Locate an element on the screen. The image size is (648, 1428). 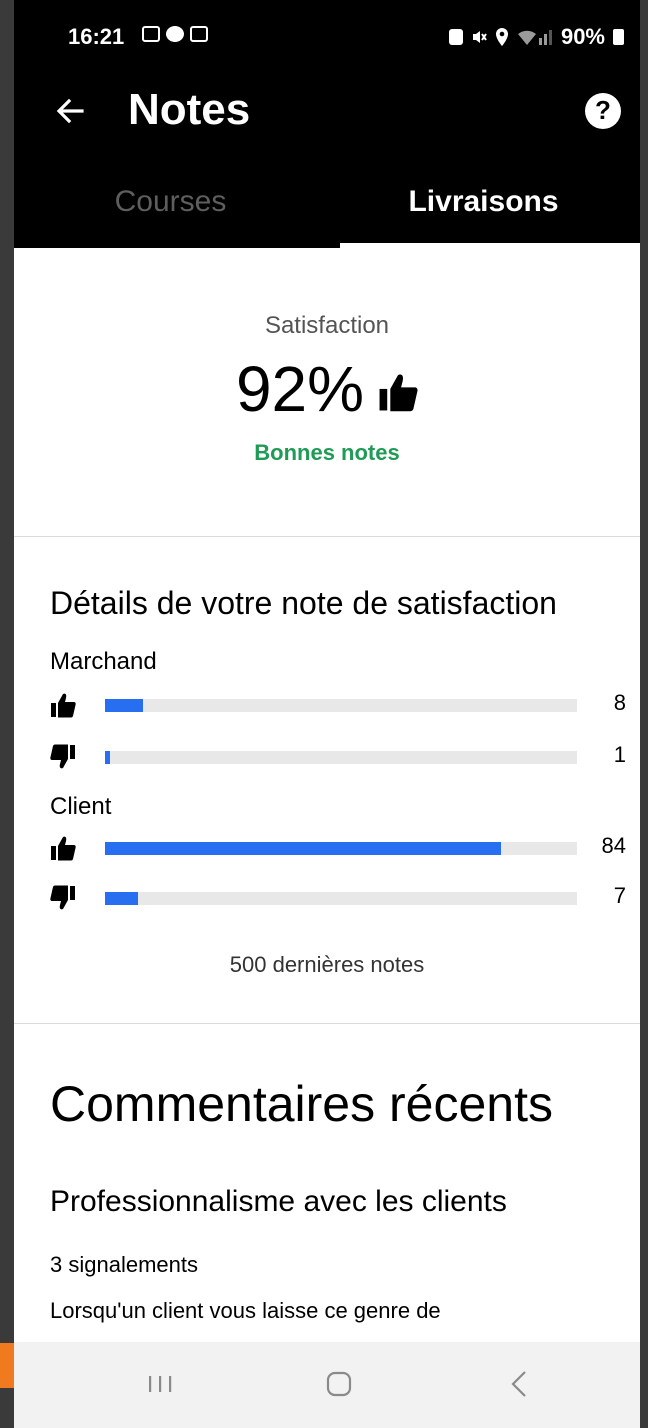
mute-icon is located at coordinates (479, 37).